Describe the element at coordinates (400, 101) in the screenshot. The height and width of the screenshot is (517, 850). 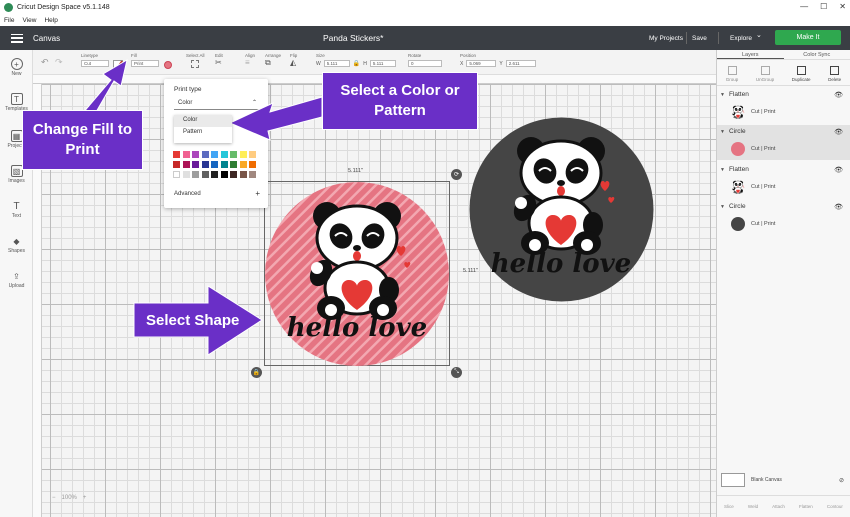
I see `callout-select-color: Select a Color or Pattern` at that location.